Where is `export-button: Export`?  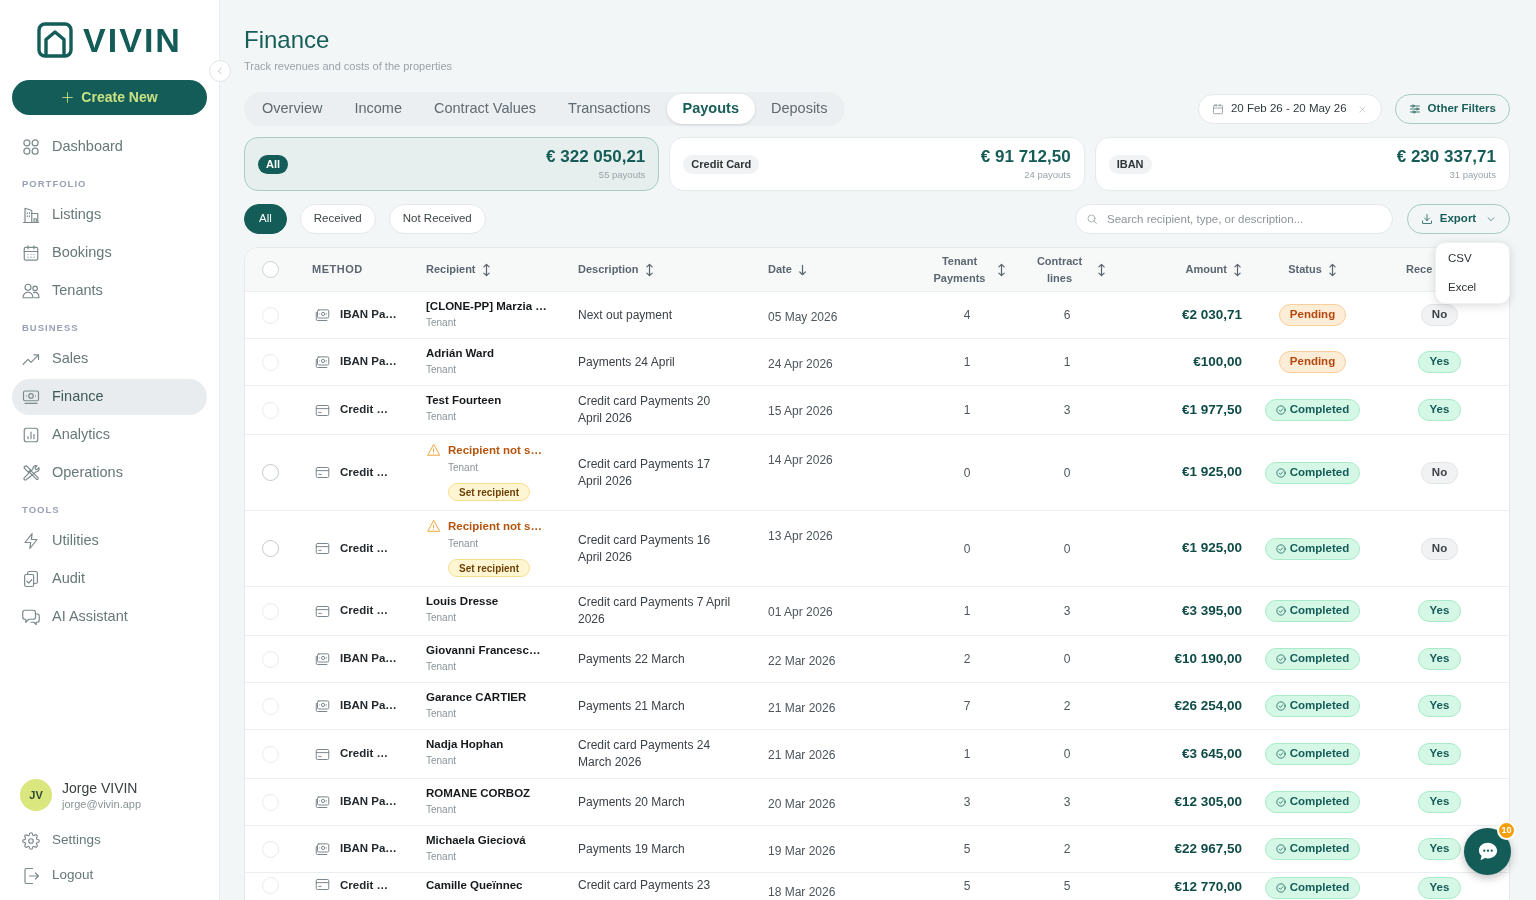 export-button: Export is located at coordinates (1458, 219).